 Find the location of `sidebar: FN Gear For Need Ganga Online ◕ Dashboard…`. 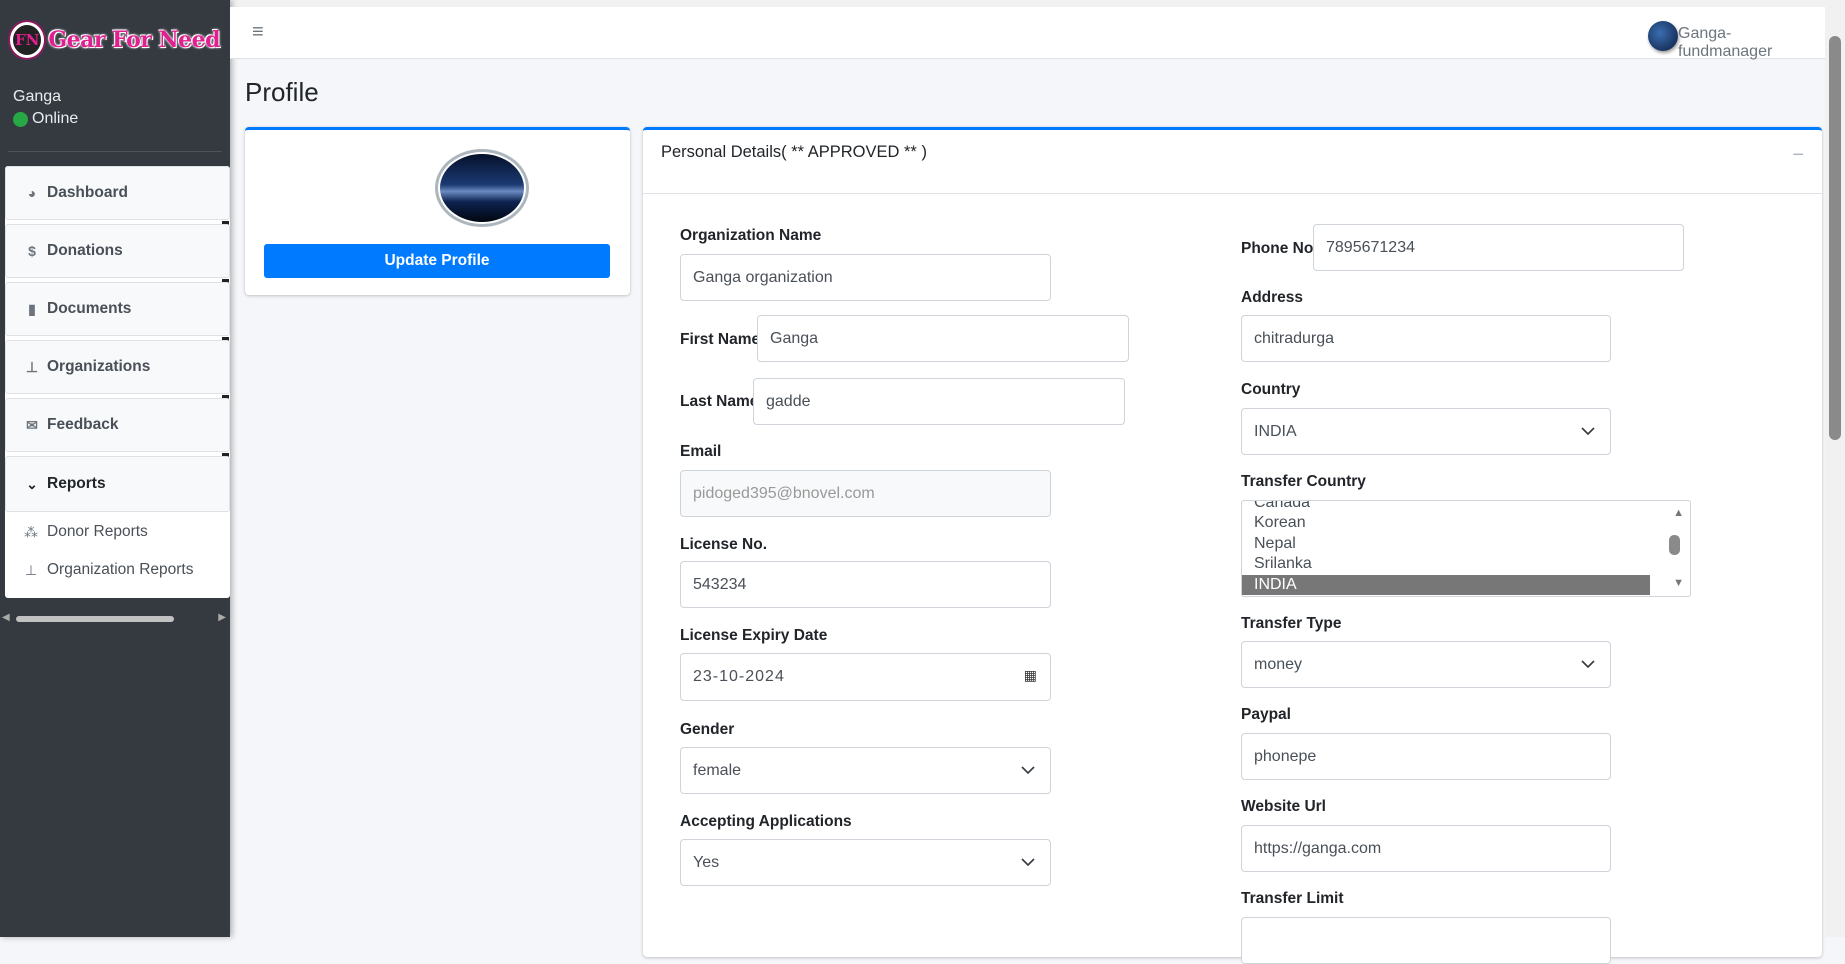

sidebar: FN Gear For Need Ganga Online ◕ Dashboard… is located at coordinates (115, 468).